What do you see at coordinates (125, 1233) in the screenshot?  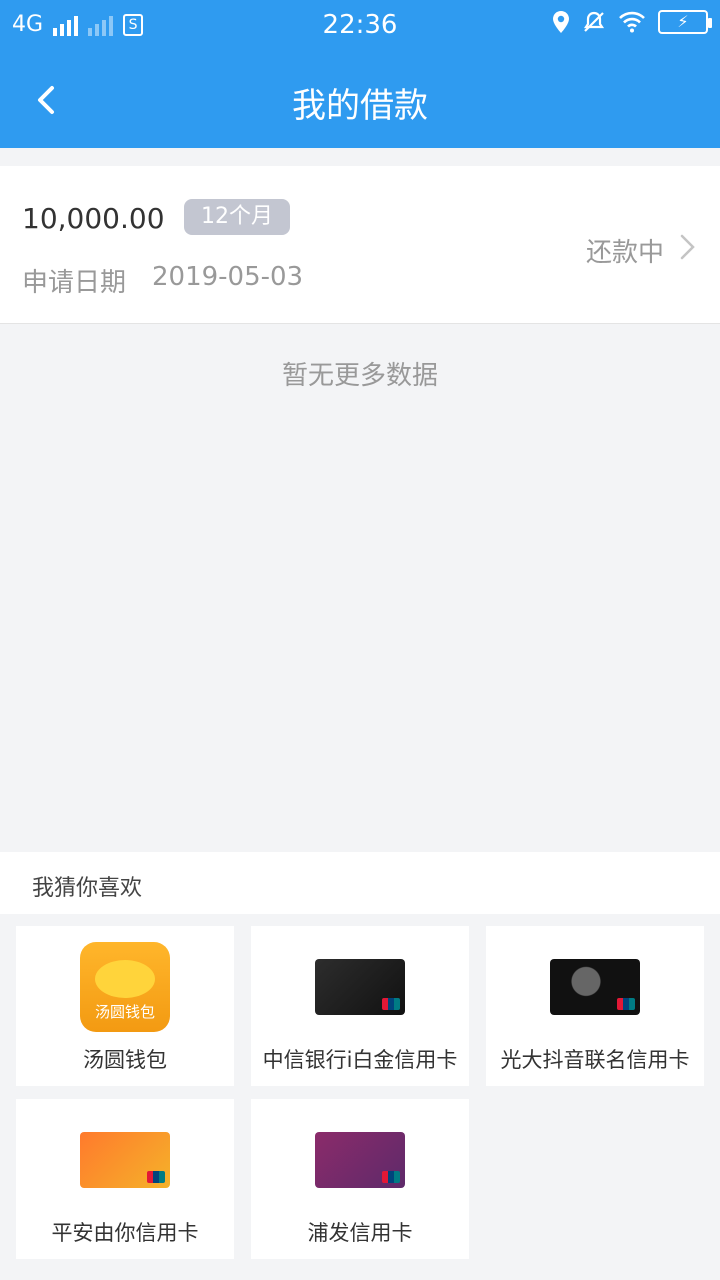 I see `recommend-item-label: 平安由你信用卡` at bounding box center [125, 1233].